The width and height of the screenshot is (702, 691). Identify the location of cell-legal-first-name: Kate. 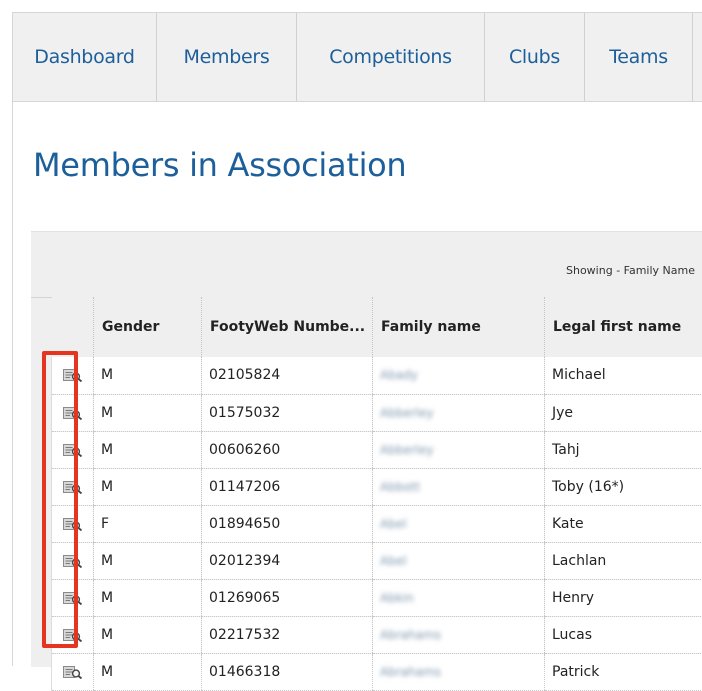
(623, 523).